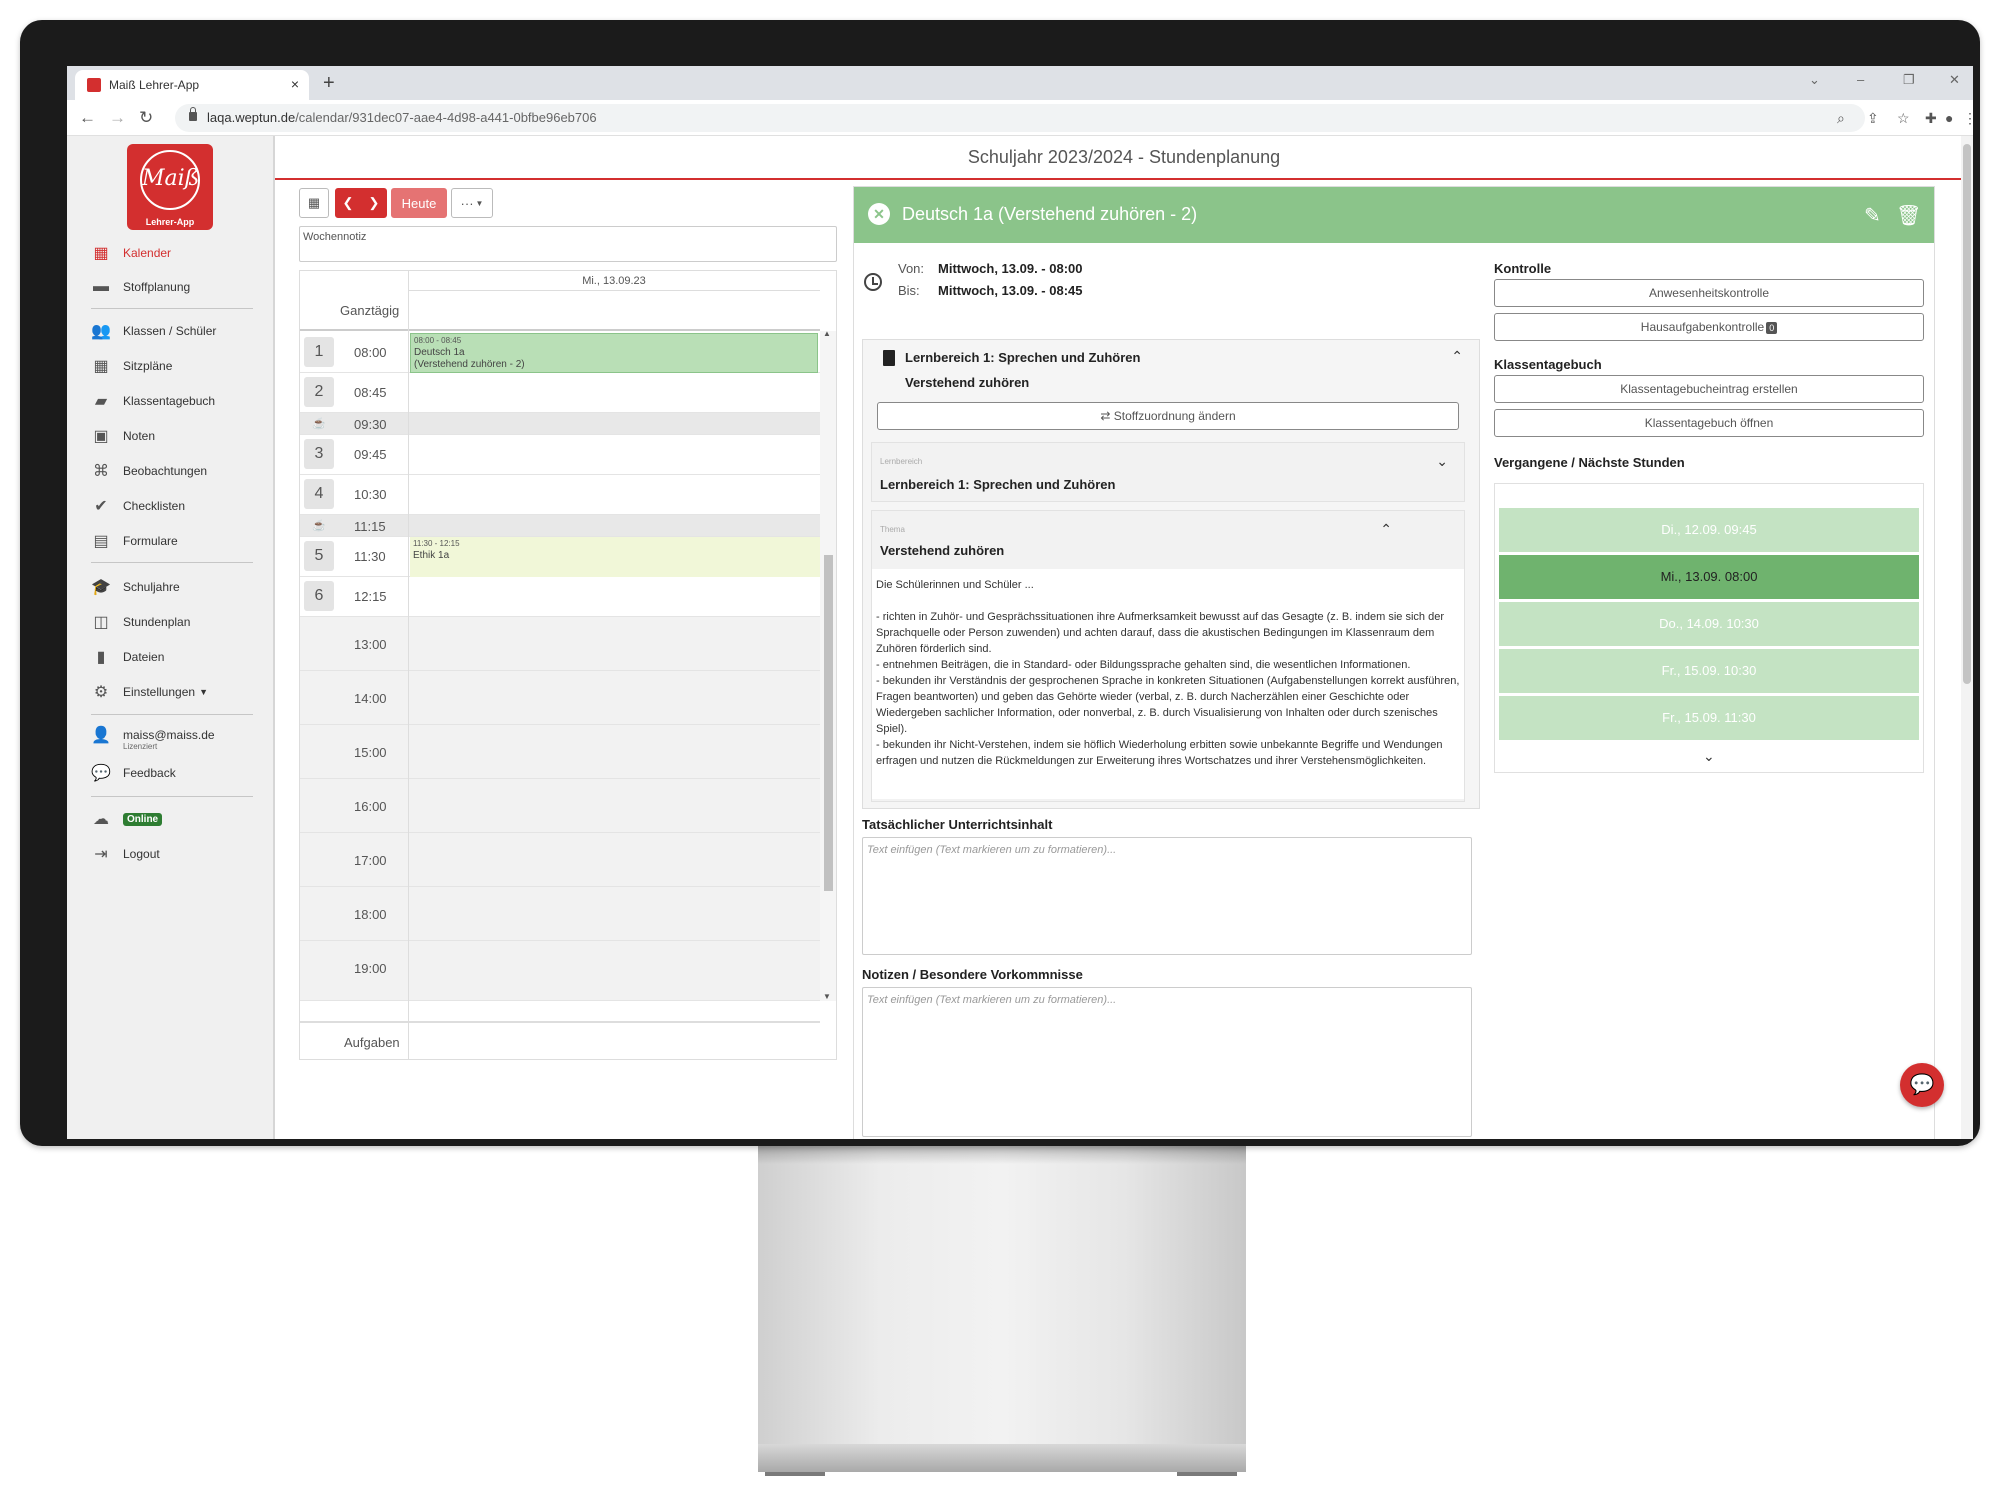 Image resolution: width=2000 pixels, height=1509 pixels. What do you see at coordinates (560, 597) in the screenshot?
I see `period-row: 6 12:15` at bounding box center [560, 597].